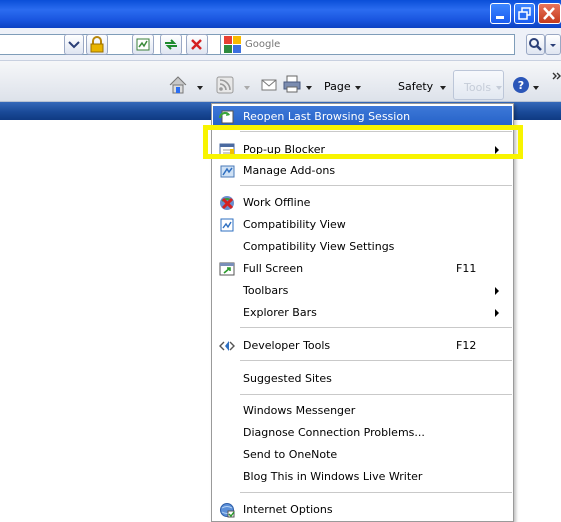  What do you see at coordinates (280, 14) in the screenshot?
I see `title-bar` at bounding box center [280, 14].